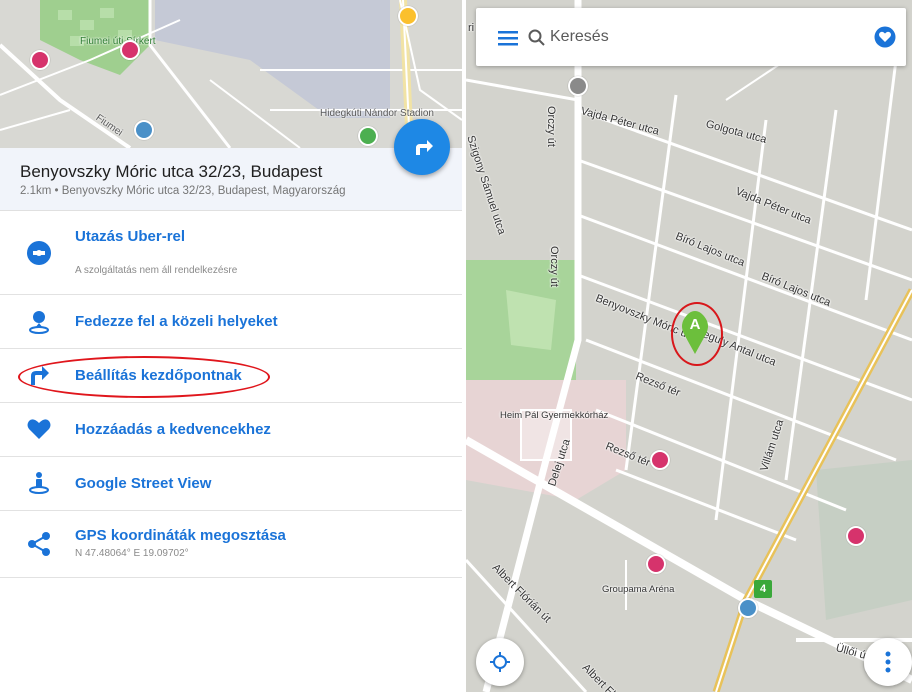 Image resolution: width=912 pixels, height=692 pixels. I want to click on menu-label: Hozzáadás a kedvencekhez, so click(173, 429).